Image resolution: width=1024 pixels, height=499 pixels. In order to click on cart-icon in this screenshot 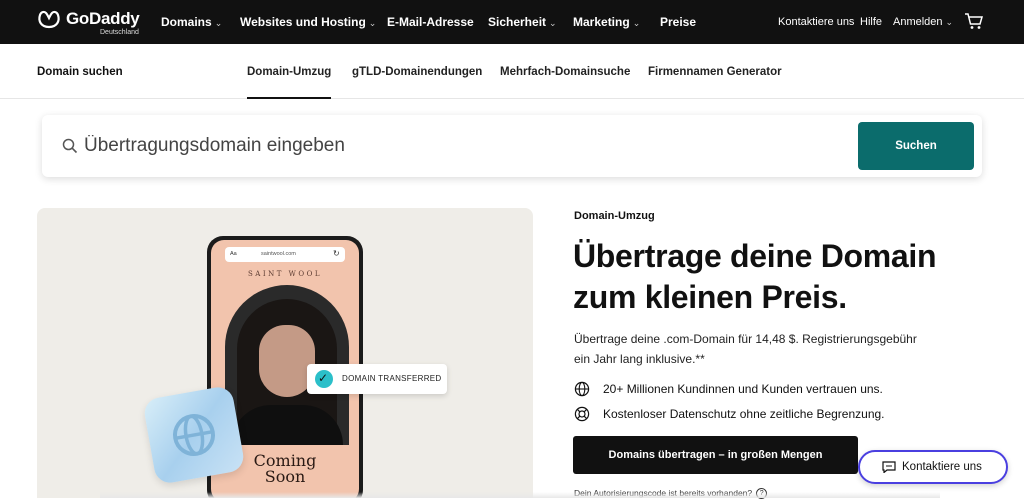, I will do `click(974, 21)`.